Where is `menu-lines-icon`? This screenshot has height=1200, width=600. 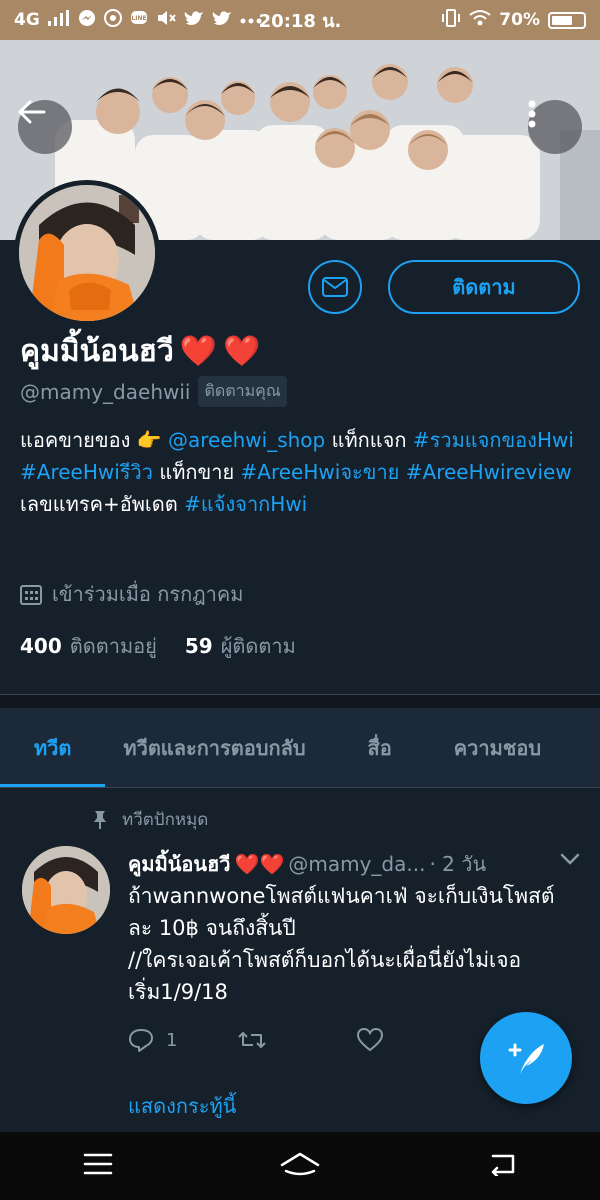
menu-lines-icon is located at coordinates (98, 1164).